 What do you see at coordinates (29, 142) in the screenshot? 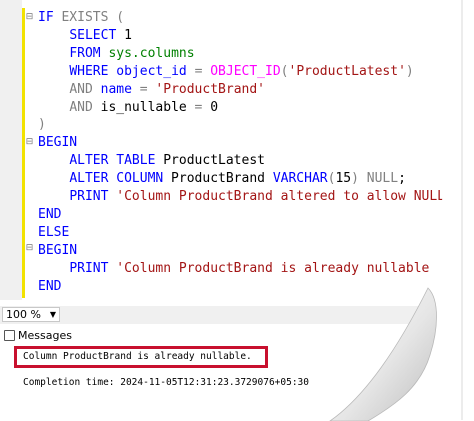
I see `collapse-icon-begin: ⊟` at bounding box center [29, 142].